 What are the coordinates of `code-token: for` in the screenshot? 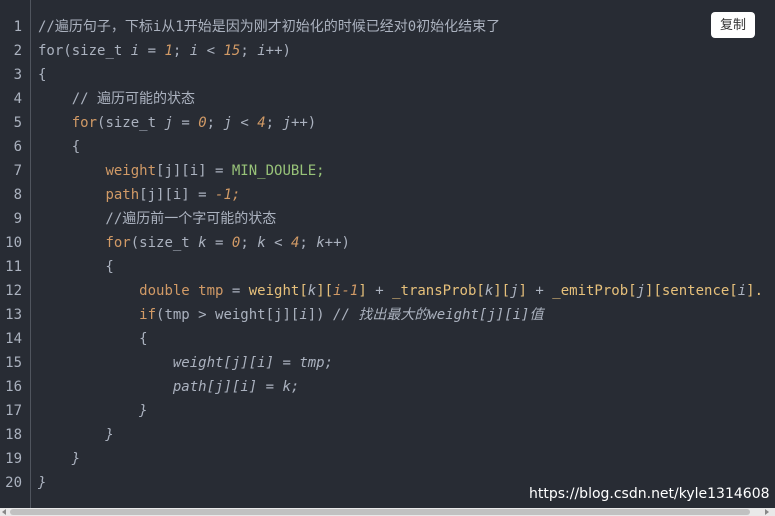 It's located at (51, 51).